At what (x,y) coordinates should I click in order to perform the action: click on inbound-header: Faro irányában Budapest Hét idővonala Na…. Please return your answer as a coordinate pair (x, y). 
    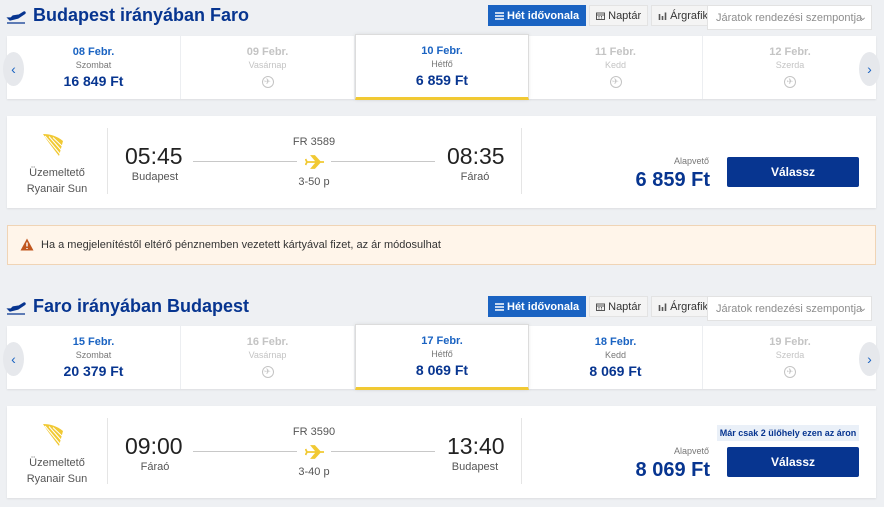
    Looking at the image, I should click on (442, 308).